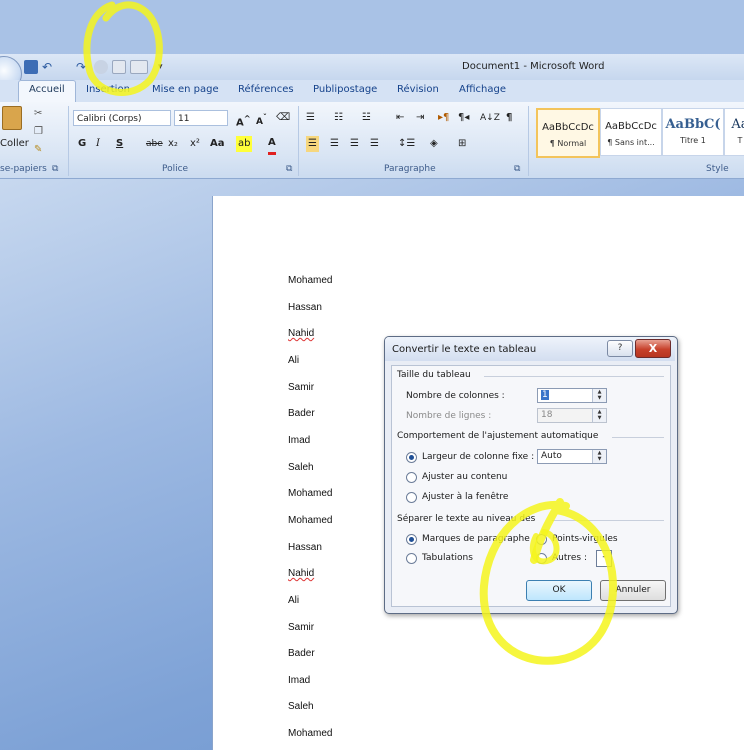  I want to click on cut-icon: ✂, so click(38, 114).